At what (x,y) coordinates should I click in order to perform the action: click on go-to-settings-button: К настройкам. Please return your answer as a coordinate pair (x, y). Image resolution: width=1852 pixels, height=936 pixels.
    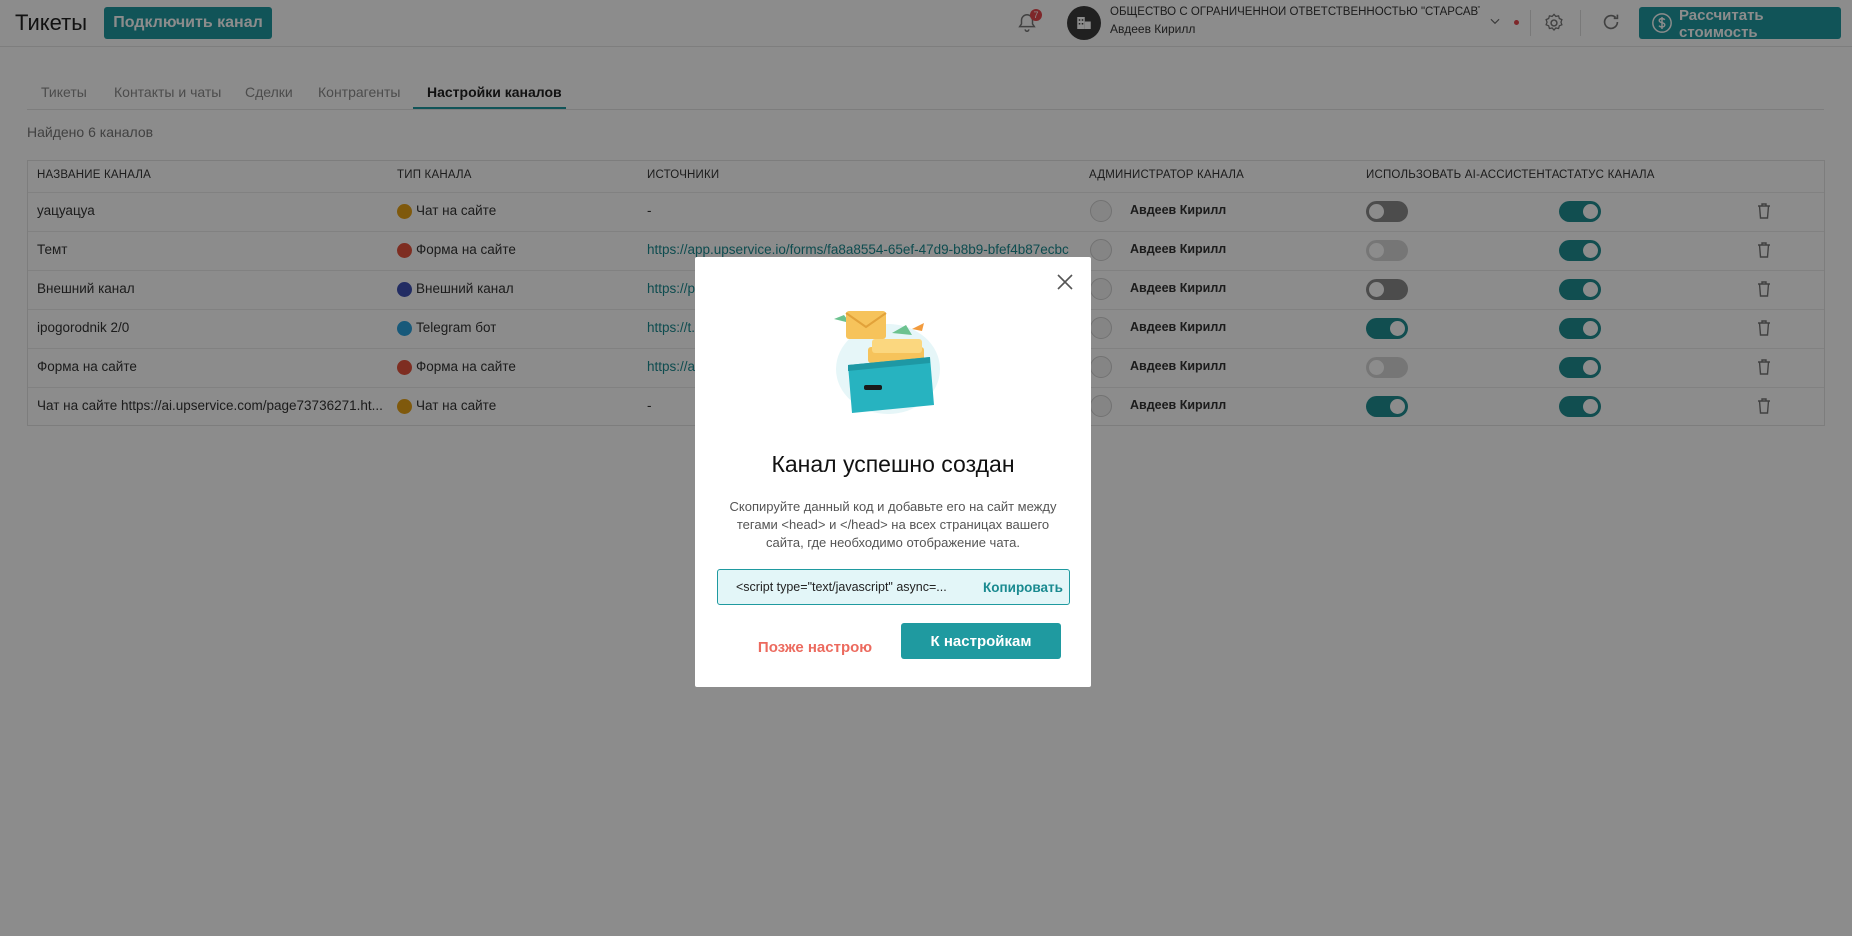
    Looking at the image, I should click on (981, 641).